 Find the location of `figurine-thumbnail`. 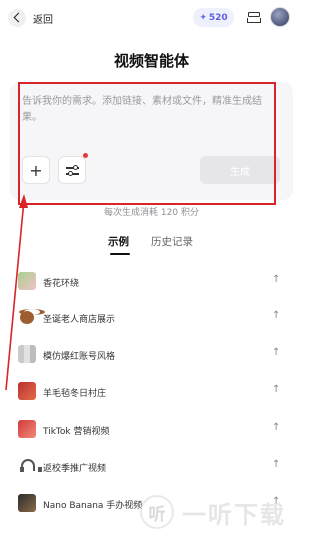

figurine-thumbnail is located at coordinates (27, 503).